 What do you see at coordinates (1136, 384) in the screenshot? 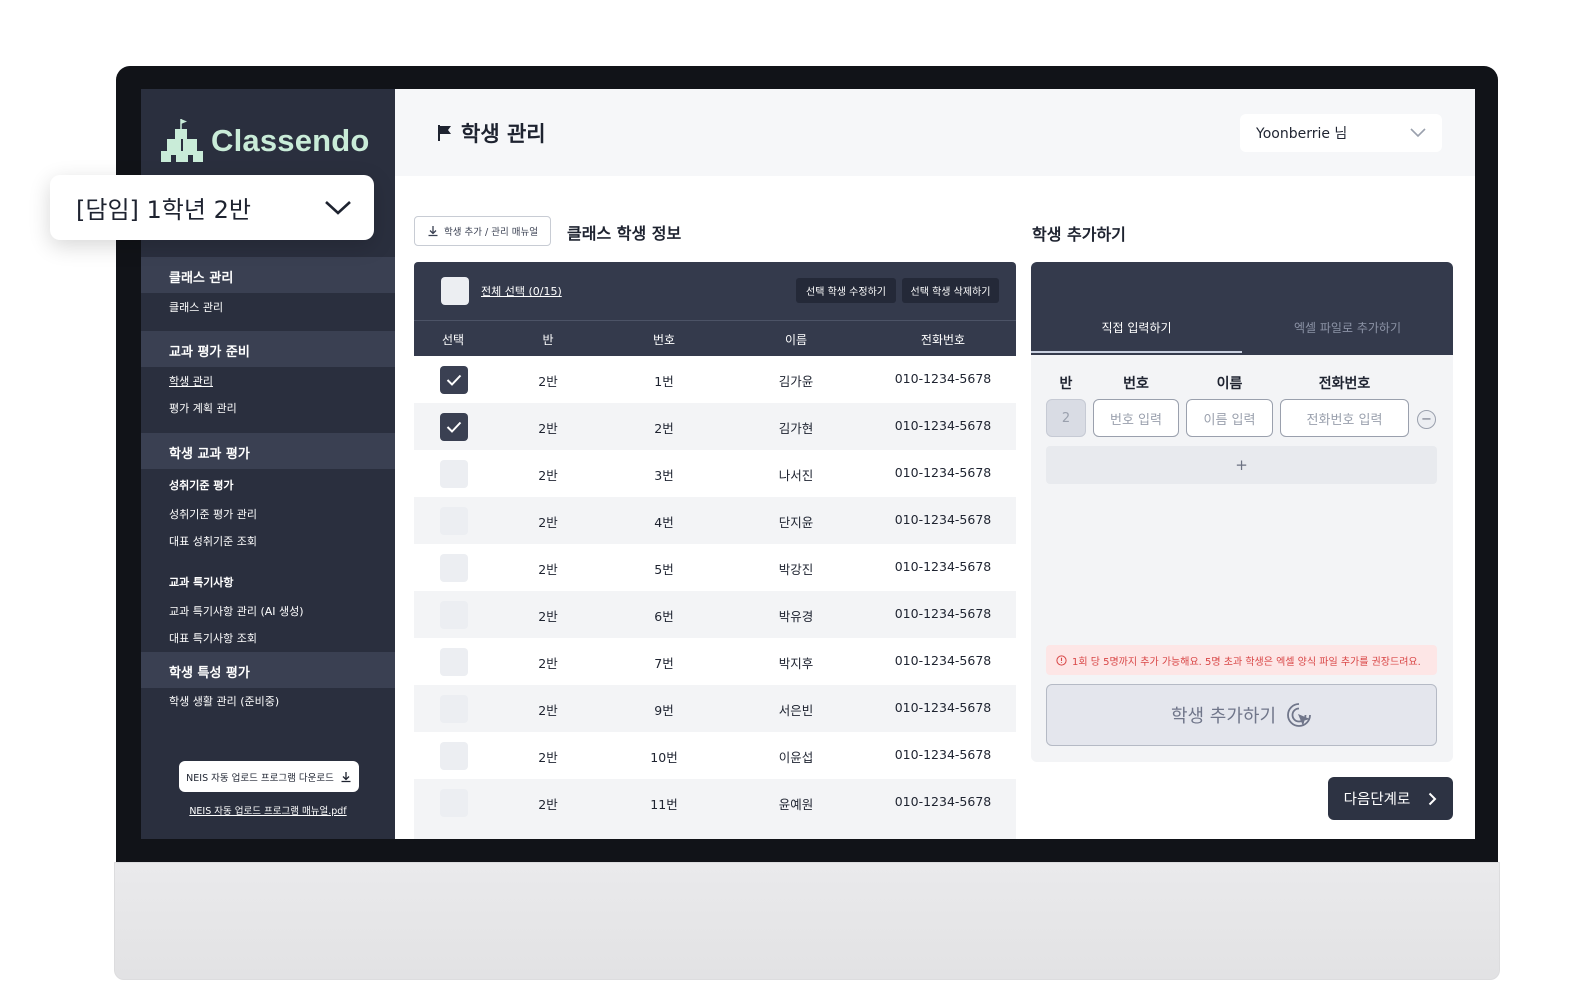
I see `label-number: 번호` at bounding box center [1136, 384].